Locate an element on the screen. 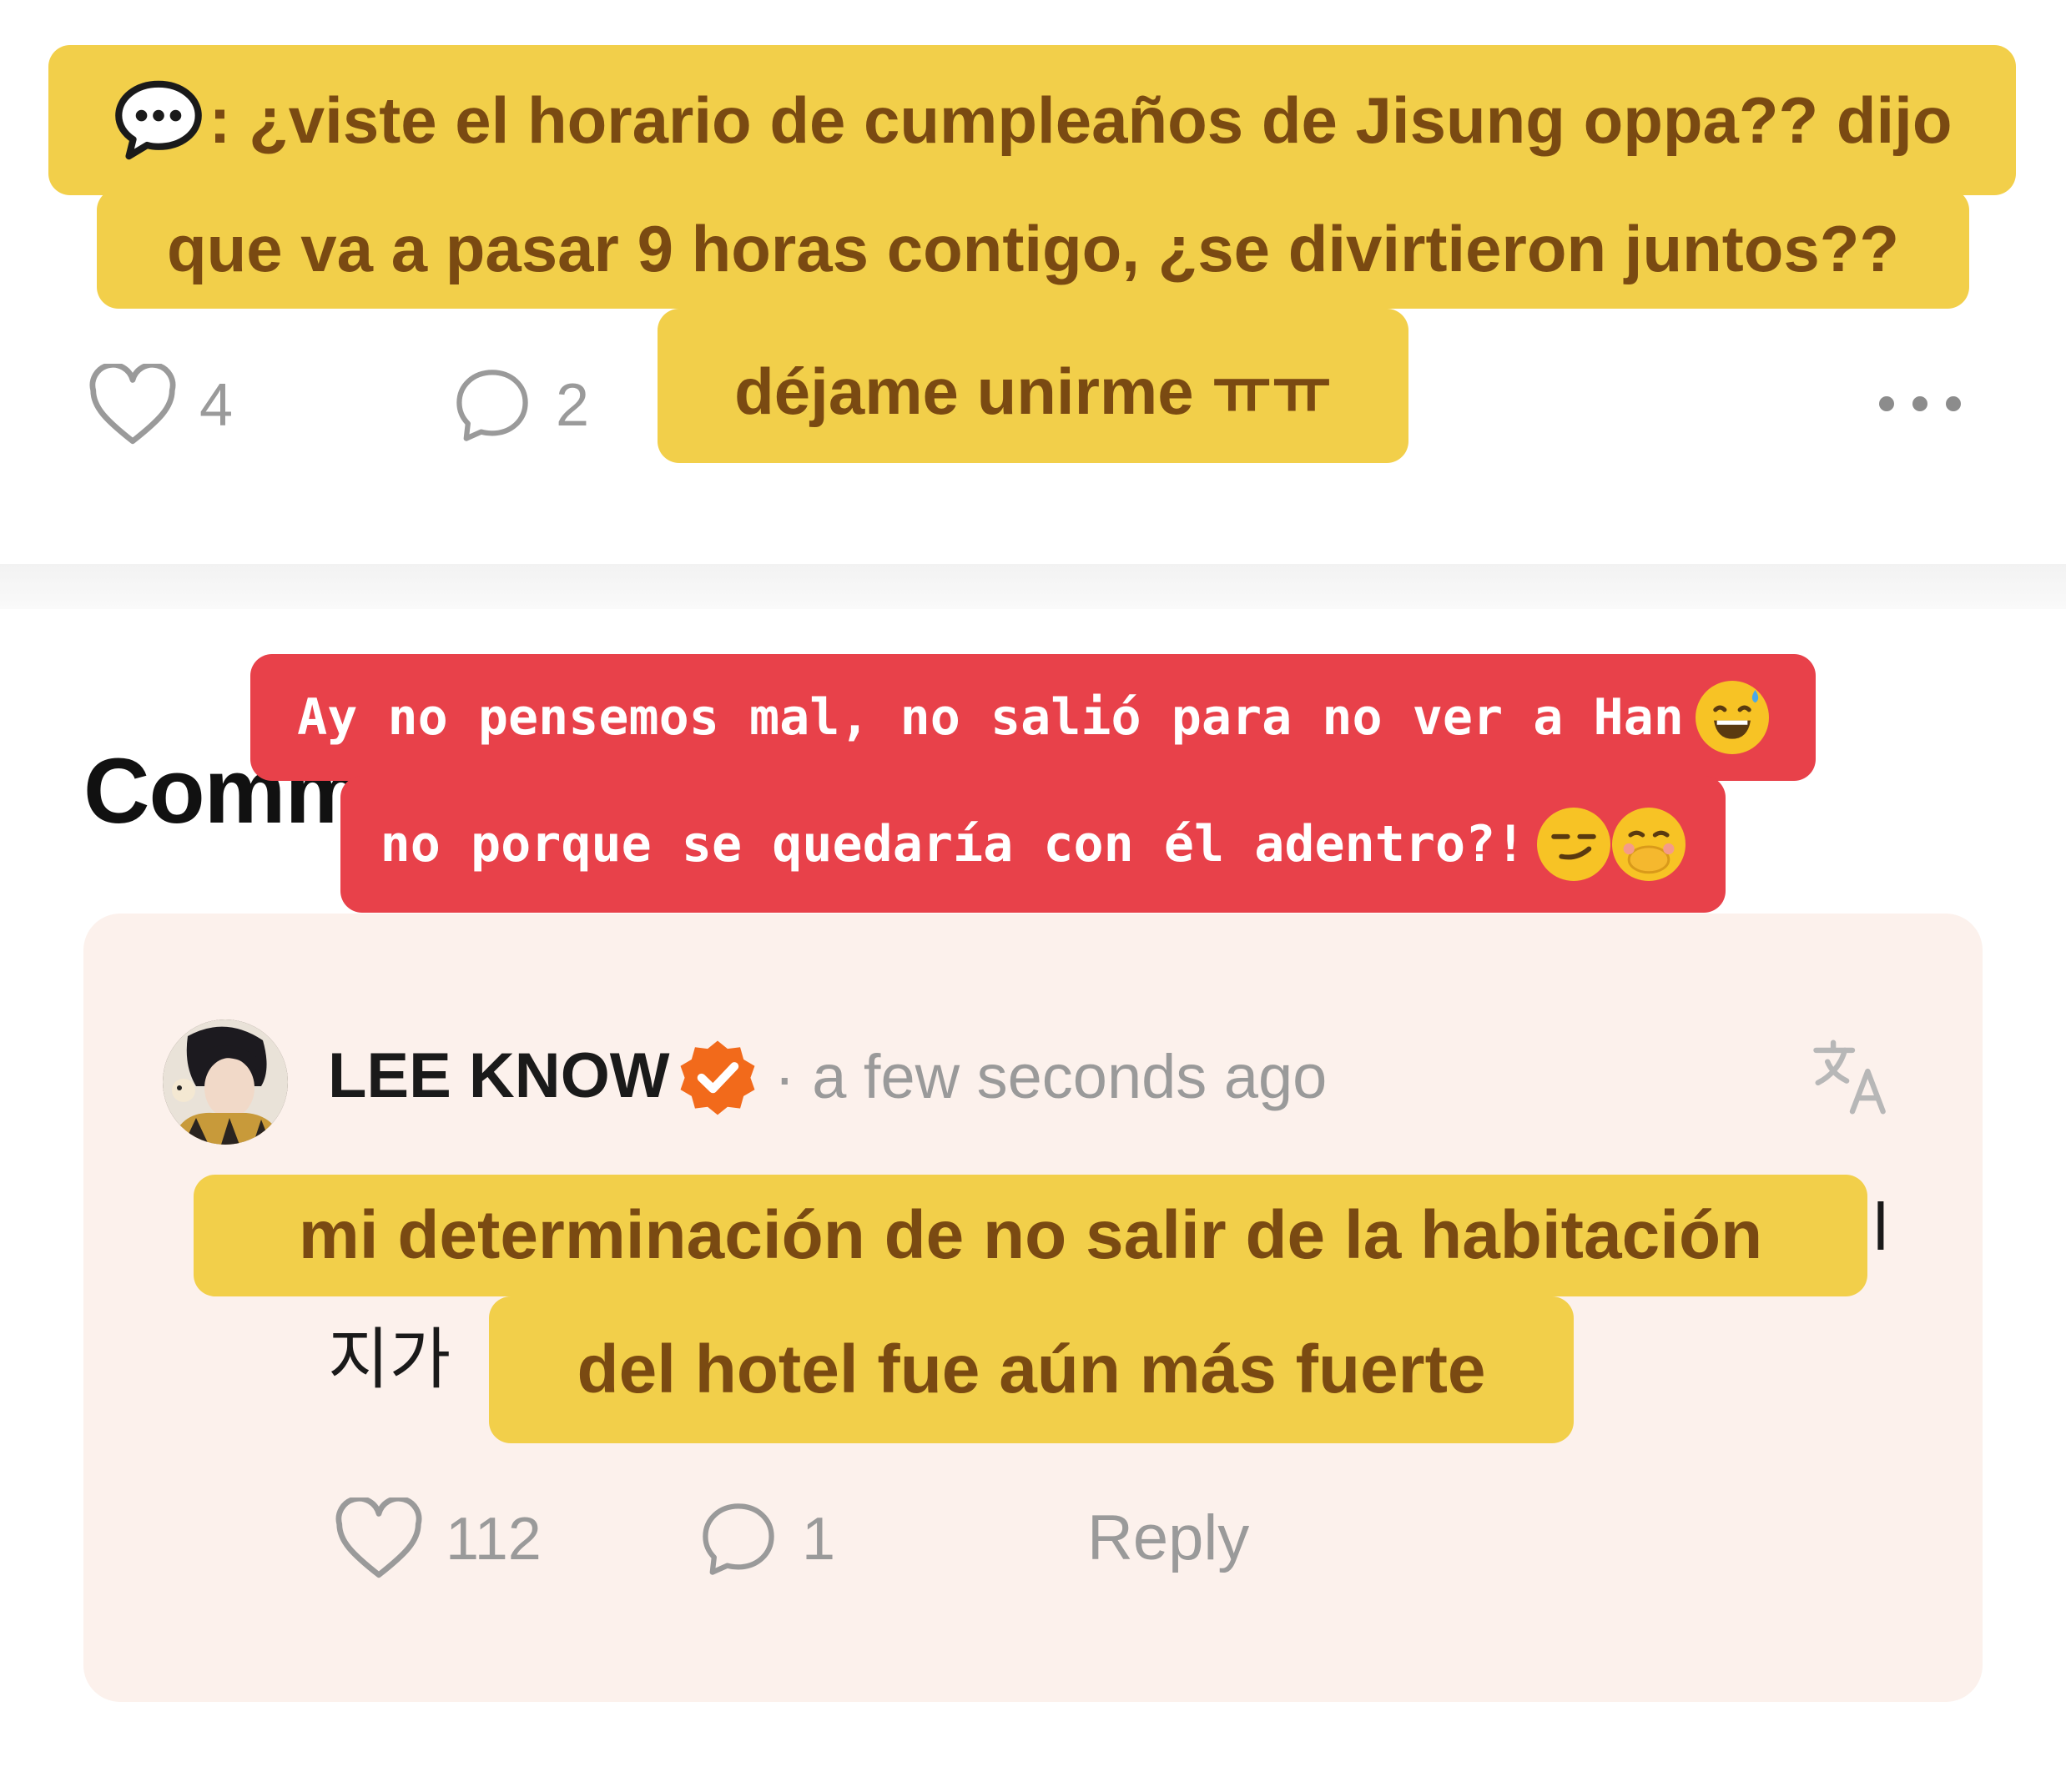 This screenshot has height=1792, width=2066. avatar is located at coordinates (226, 1082).